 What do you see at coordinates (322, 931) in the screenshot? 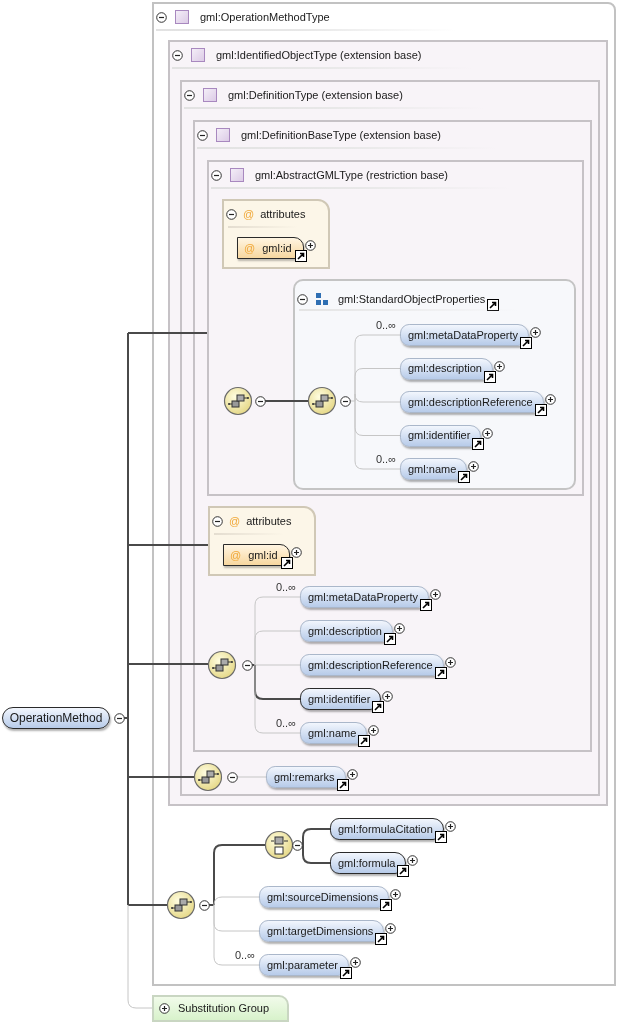
I see `element-node: gml:targetDimensions` at bounding box center [322, 931].